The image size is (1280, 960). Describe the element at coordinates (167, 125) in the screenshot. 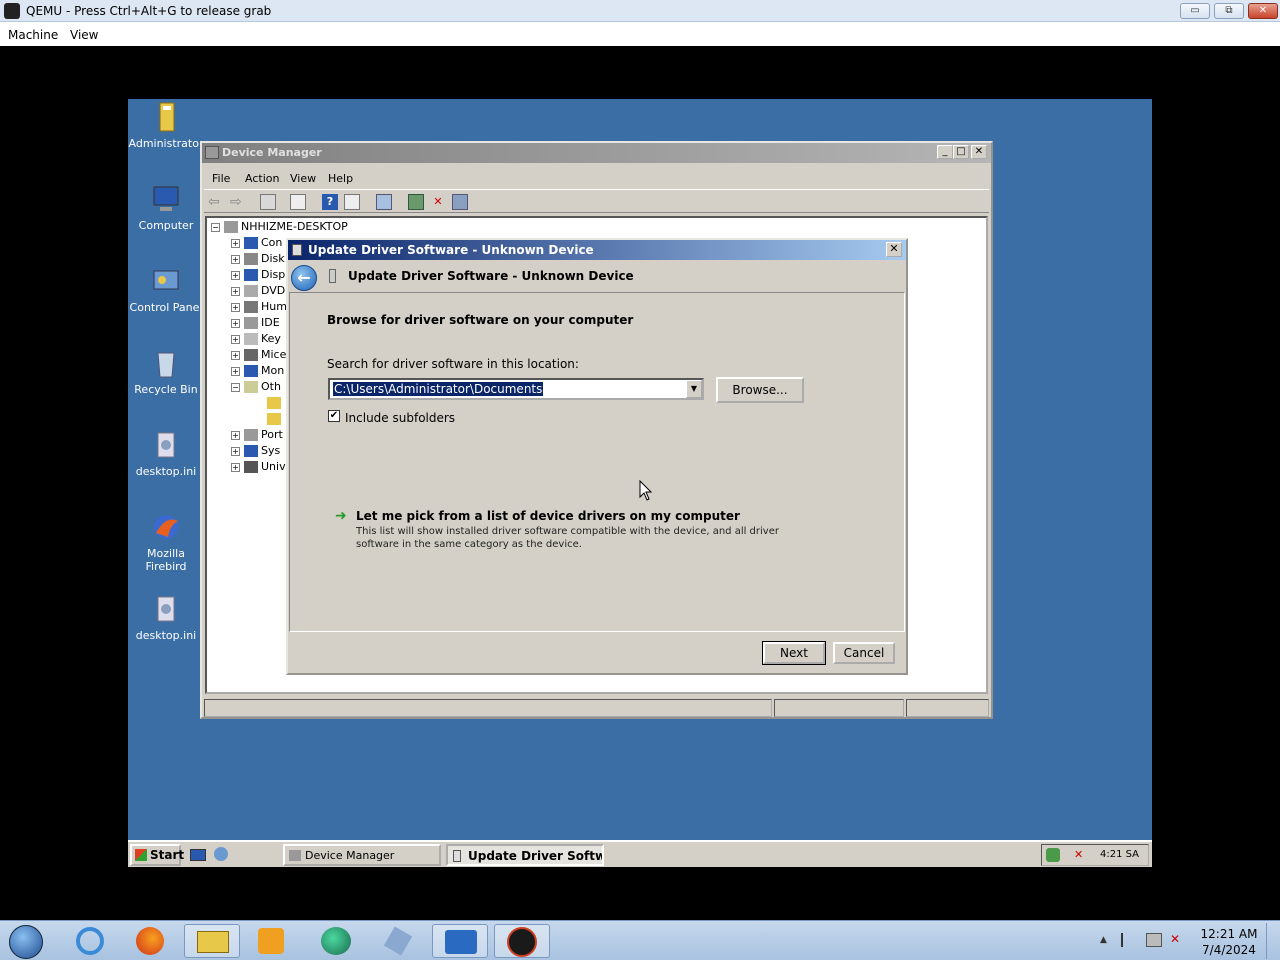

I see `desktop-icon-administrator: Administrator` at that location.